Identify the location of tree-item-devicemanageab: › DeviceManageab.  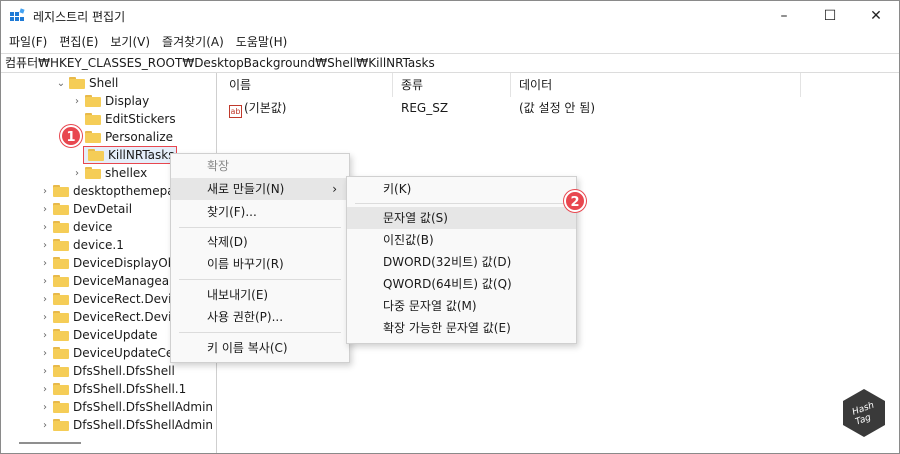
(108, 281).